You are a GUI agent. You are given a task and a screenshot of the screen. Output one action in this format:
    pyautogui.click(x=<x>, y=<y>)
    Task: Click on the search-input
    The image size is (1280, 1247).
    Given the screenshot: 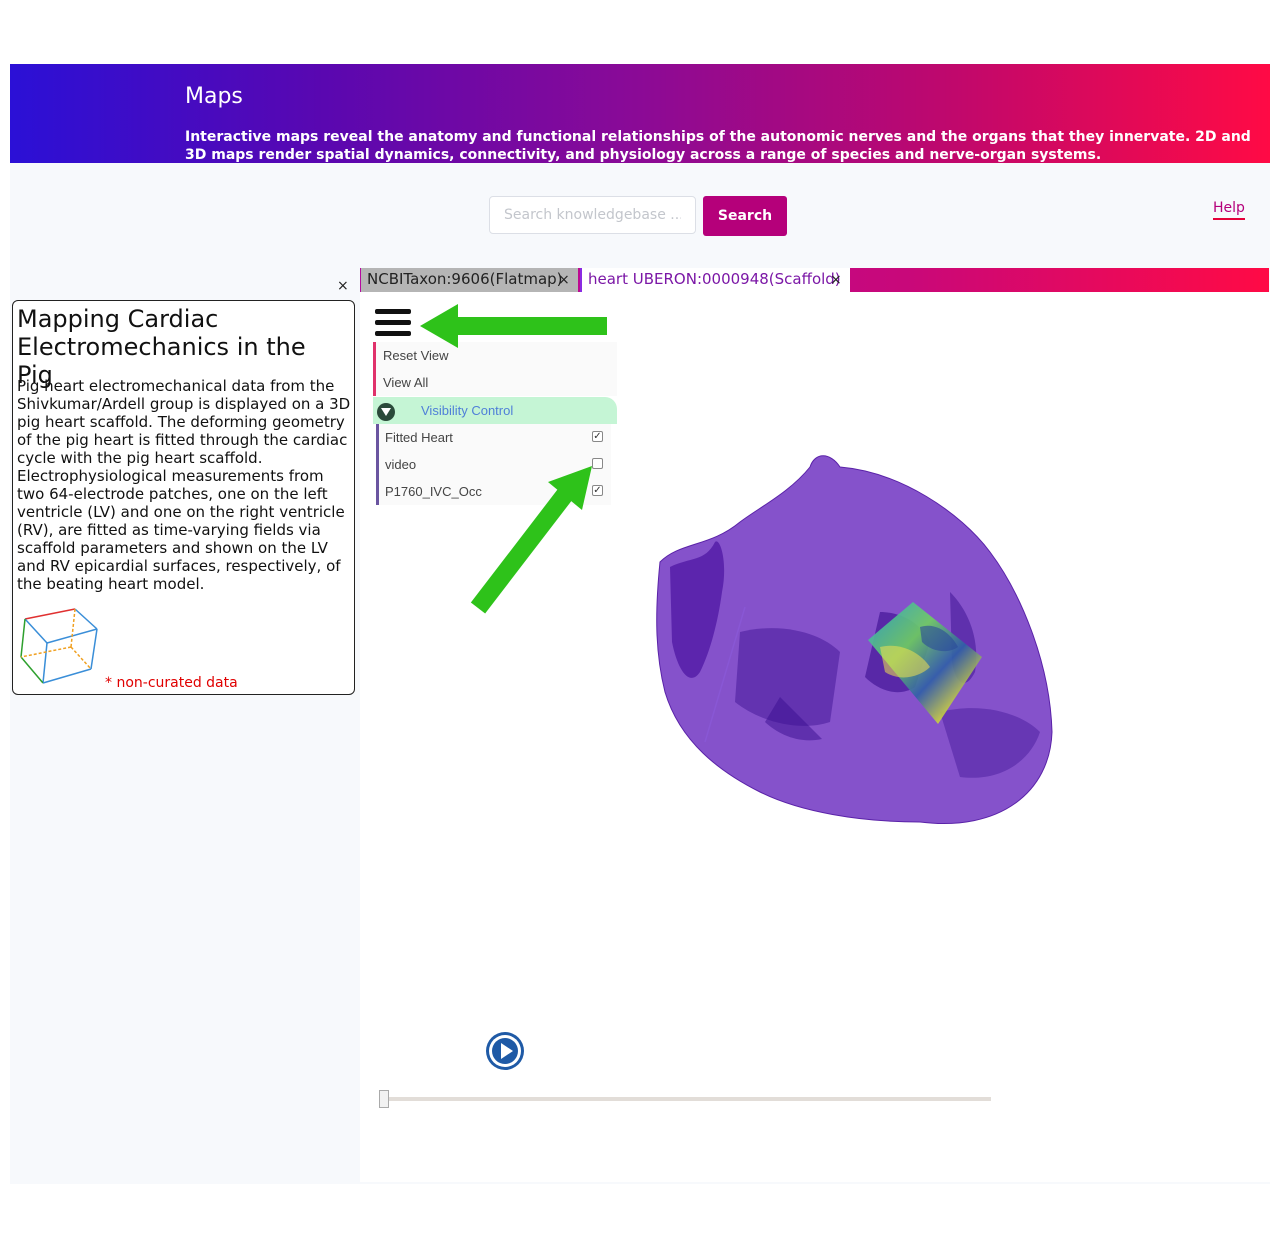 What is the action you would take?
    pyautogui.click(x=592, y=215)
    